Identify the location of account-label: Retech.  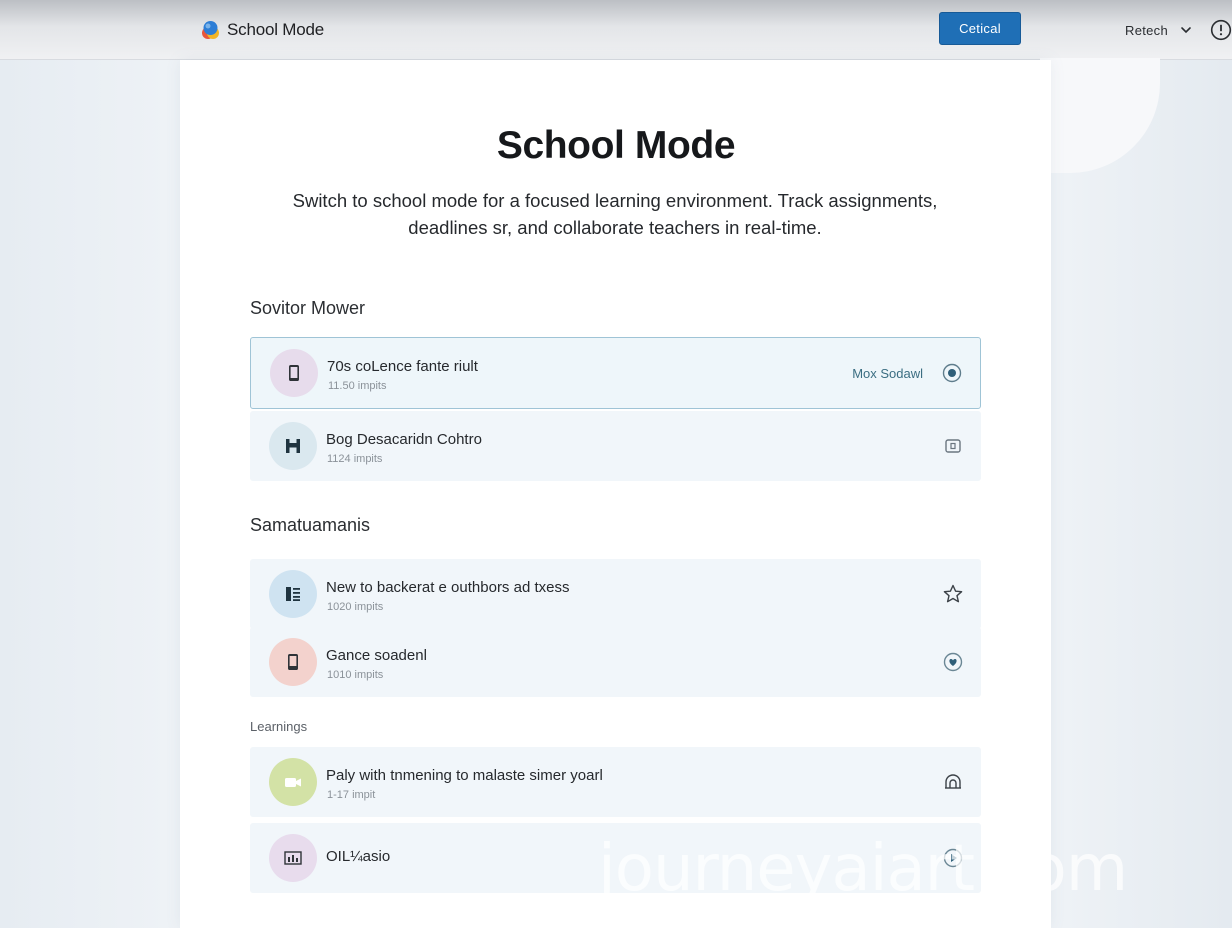
(1146, 30).